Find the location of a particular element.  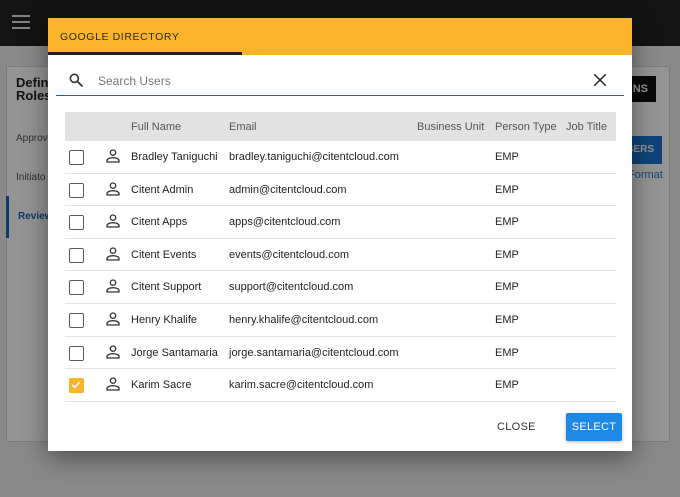

loading-progress-bar is located at coordinates (145, 53).